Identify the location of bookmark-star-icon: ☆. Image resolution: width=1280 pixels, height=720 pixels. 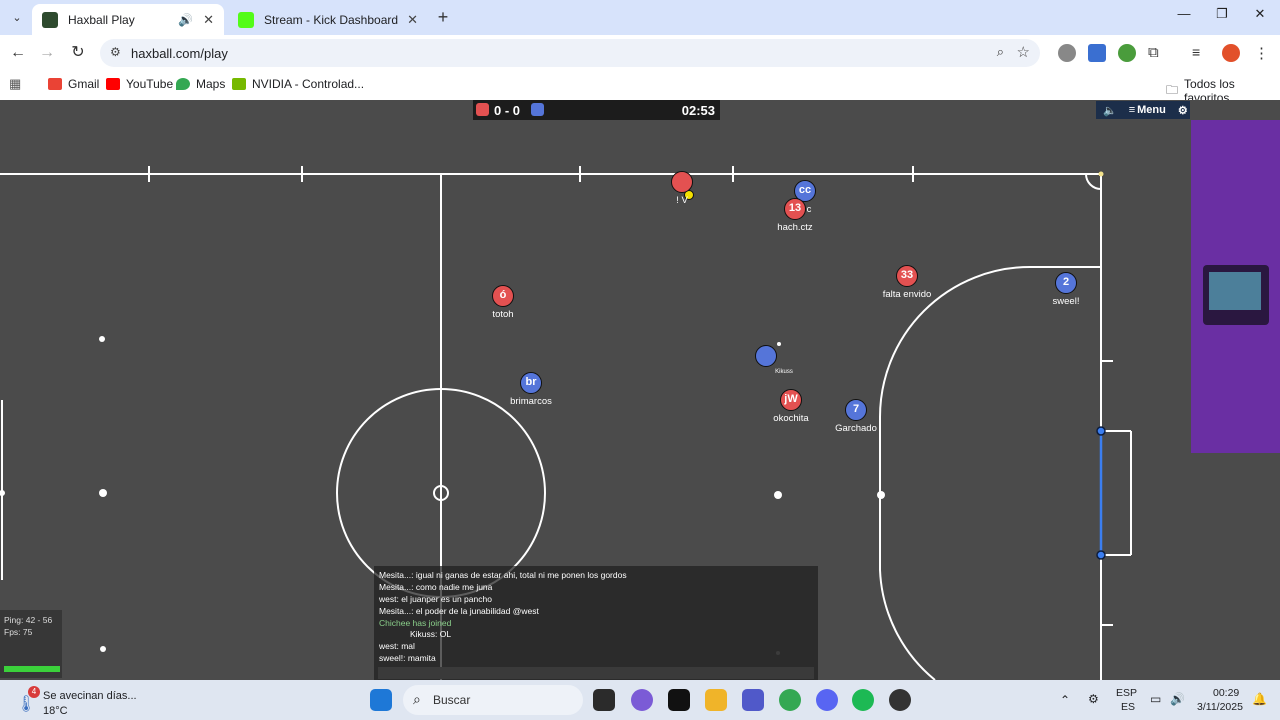
(1023, 52).